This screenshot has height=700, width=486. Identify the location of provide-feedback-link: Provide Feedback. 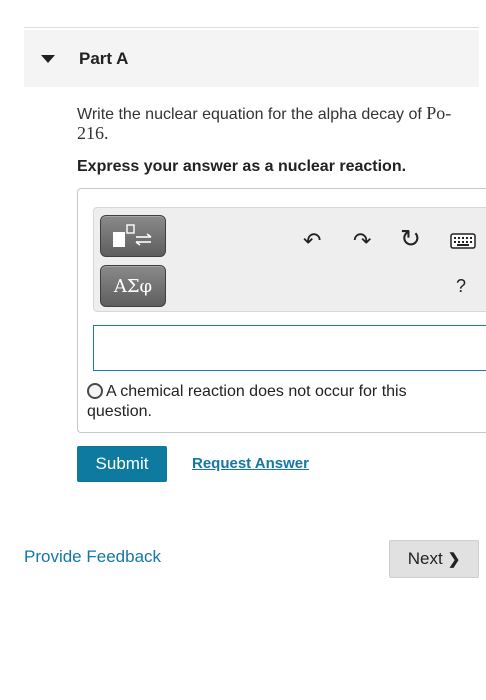
(92, 557).